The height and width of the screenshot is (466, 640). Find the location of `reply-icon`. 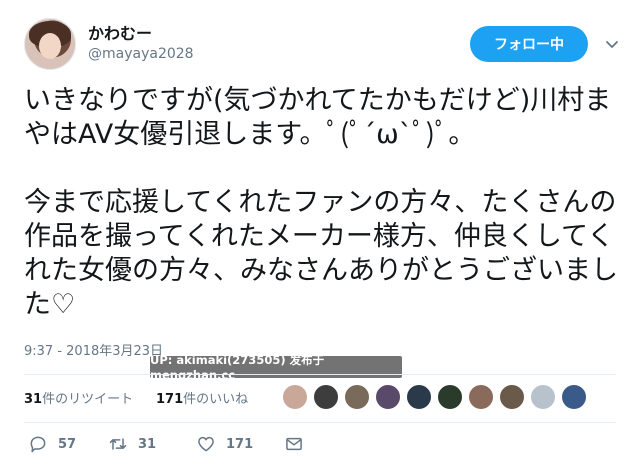

reply-icon is located at coordinates (38, 444).